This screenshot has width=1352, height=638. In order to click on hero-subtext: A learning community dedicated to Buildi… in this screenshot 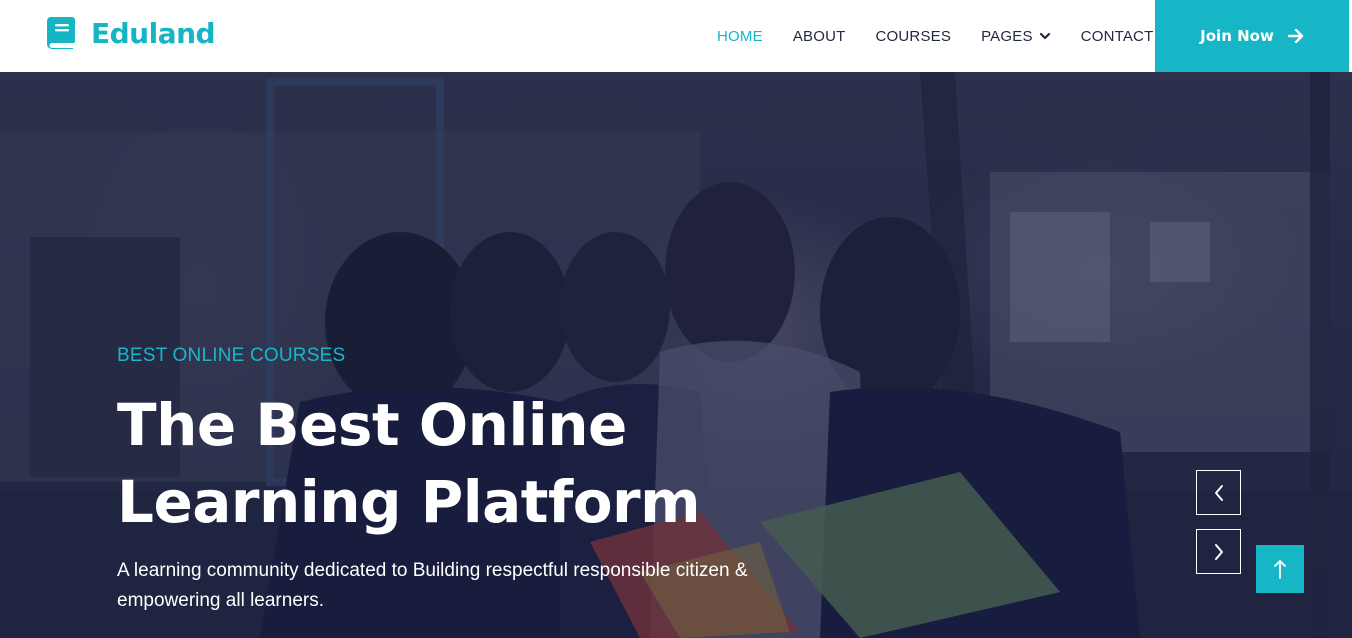, I will do `click(432, 585)`.